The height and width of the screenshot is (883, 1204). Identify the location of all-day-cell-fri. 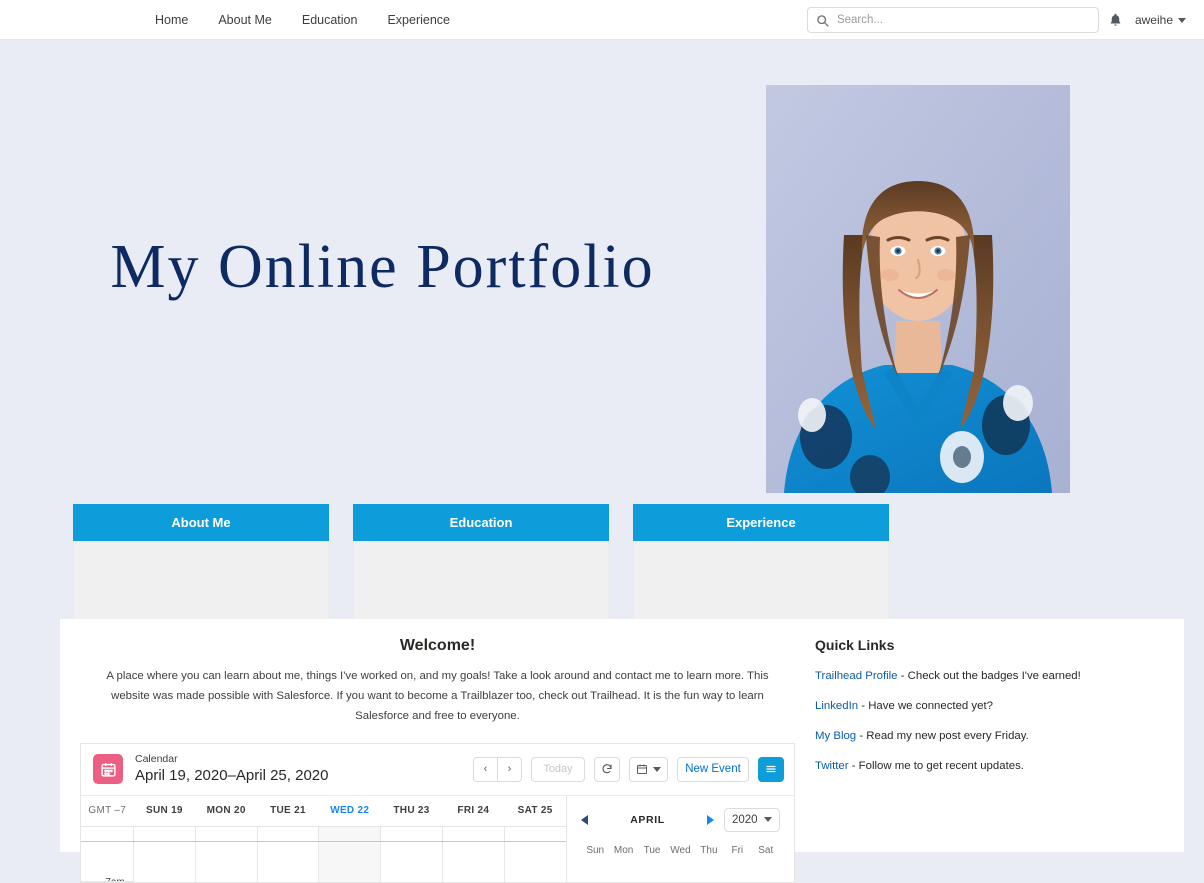
(473, 833).